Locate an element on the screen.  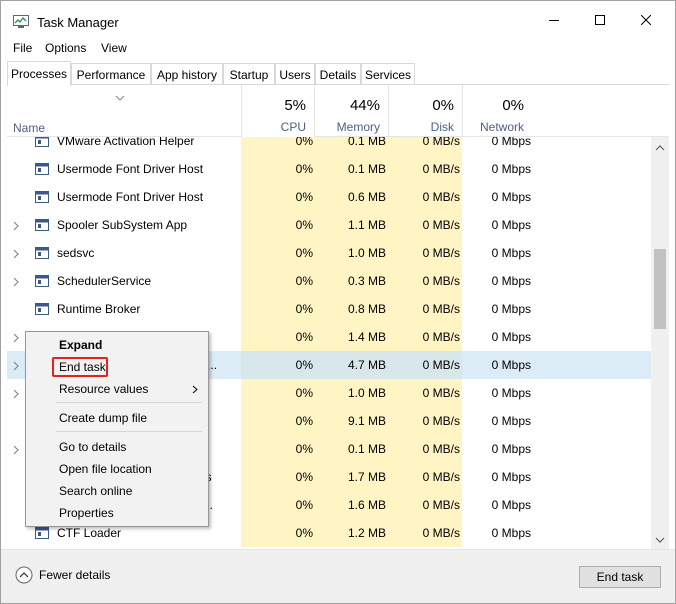
ctx-open-file-location: Open file location is located at coordinates (117, 469).